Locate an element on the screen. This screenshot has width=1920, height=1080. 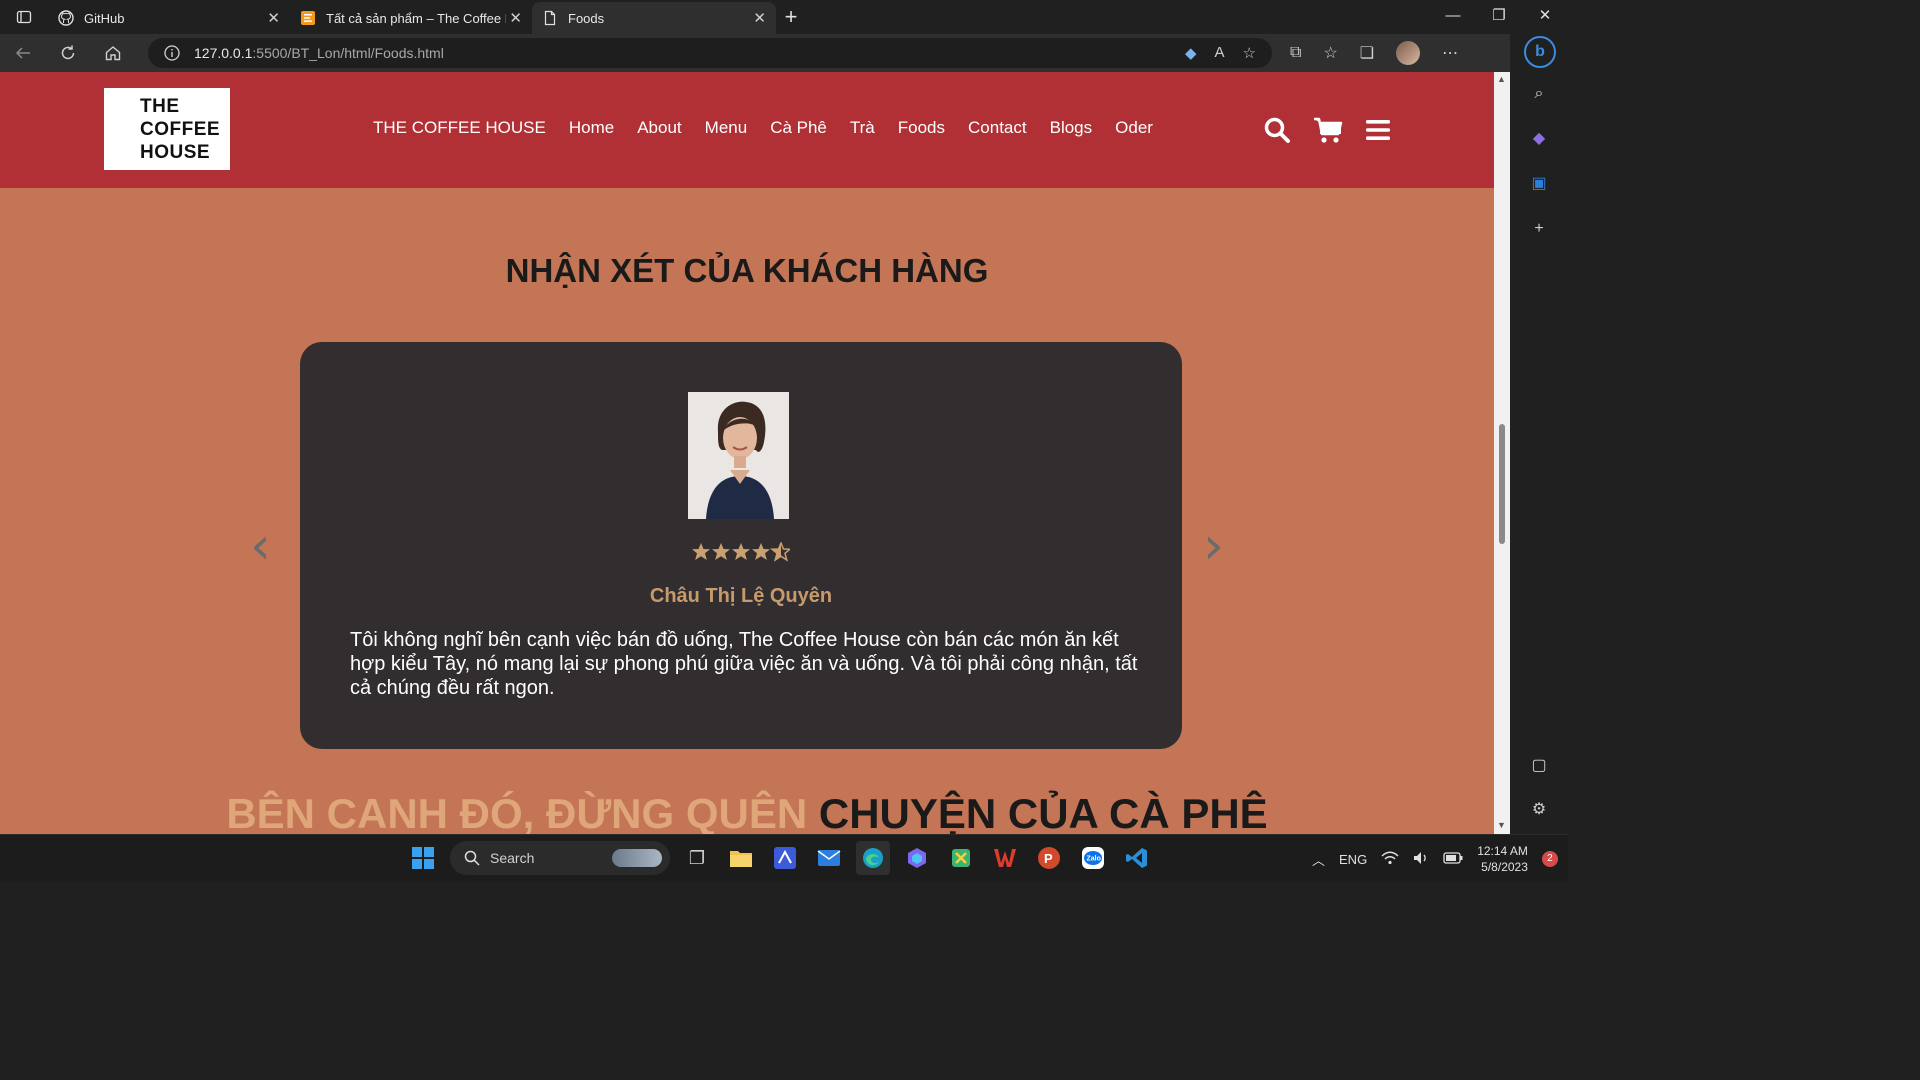
refresh-button is located at coordinates (67, 53).